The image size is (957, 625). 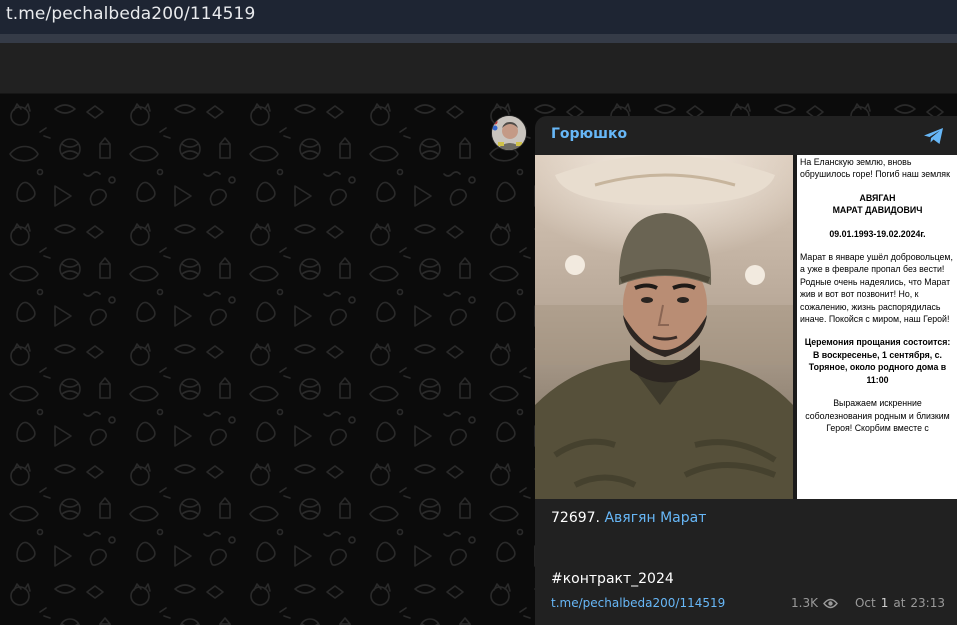 I want to click on post-date-at: at, so click(x=899, y=603).